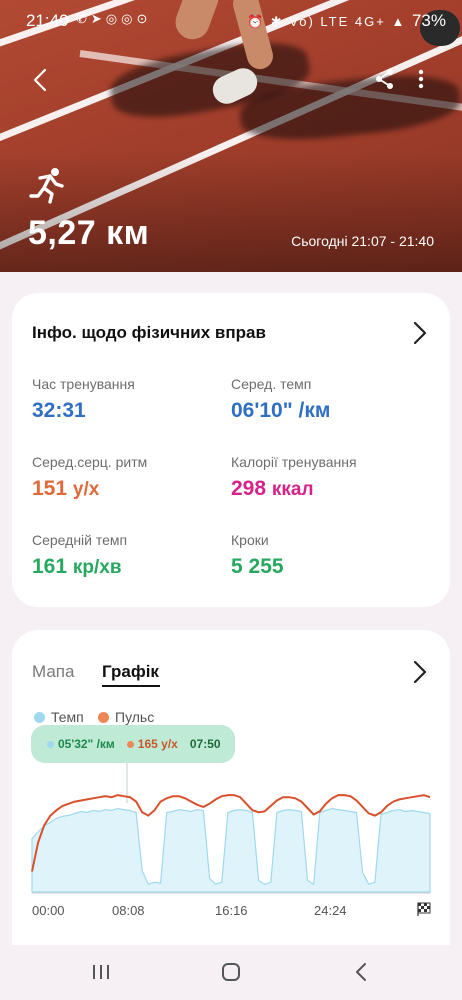 This screenshot has width=462, height=1000. I want to click on back-nav-button, so click(361, 972).